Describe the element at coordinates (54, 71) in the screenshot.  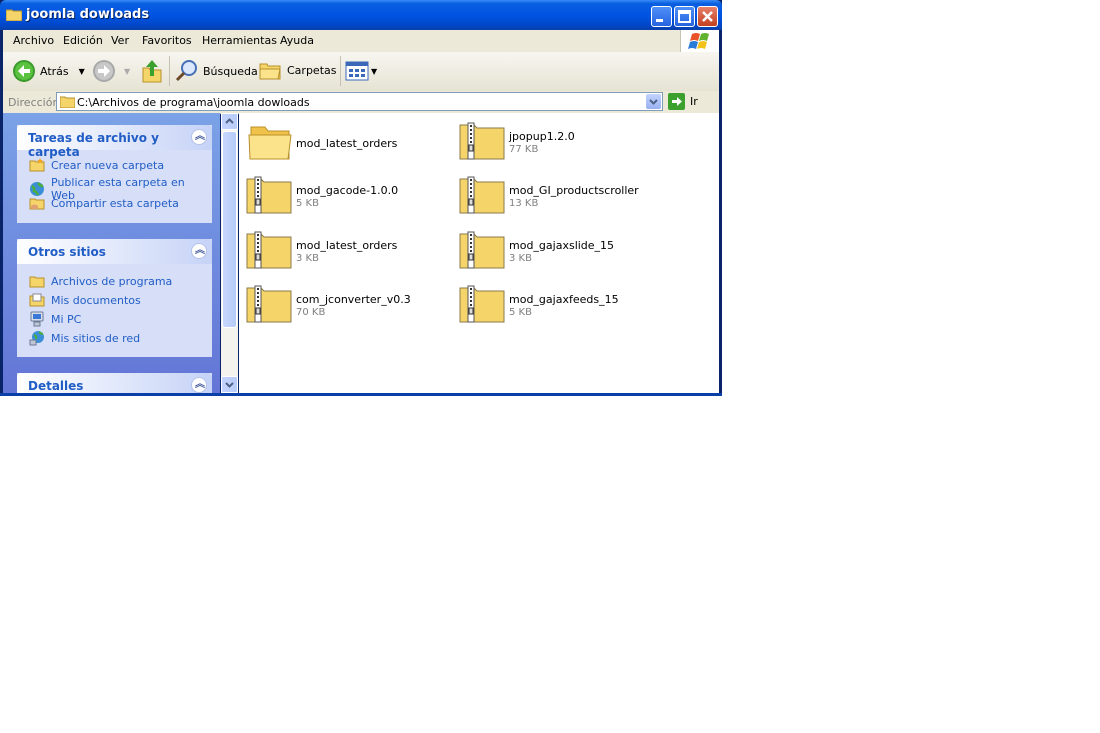
I see `back-label: Atrás` at that location.